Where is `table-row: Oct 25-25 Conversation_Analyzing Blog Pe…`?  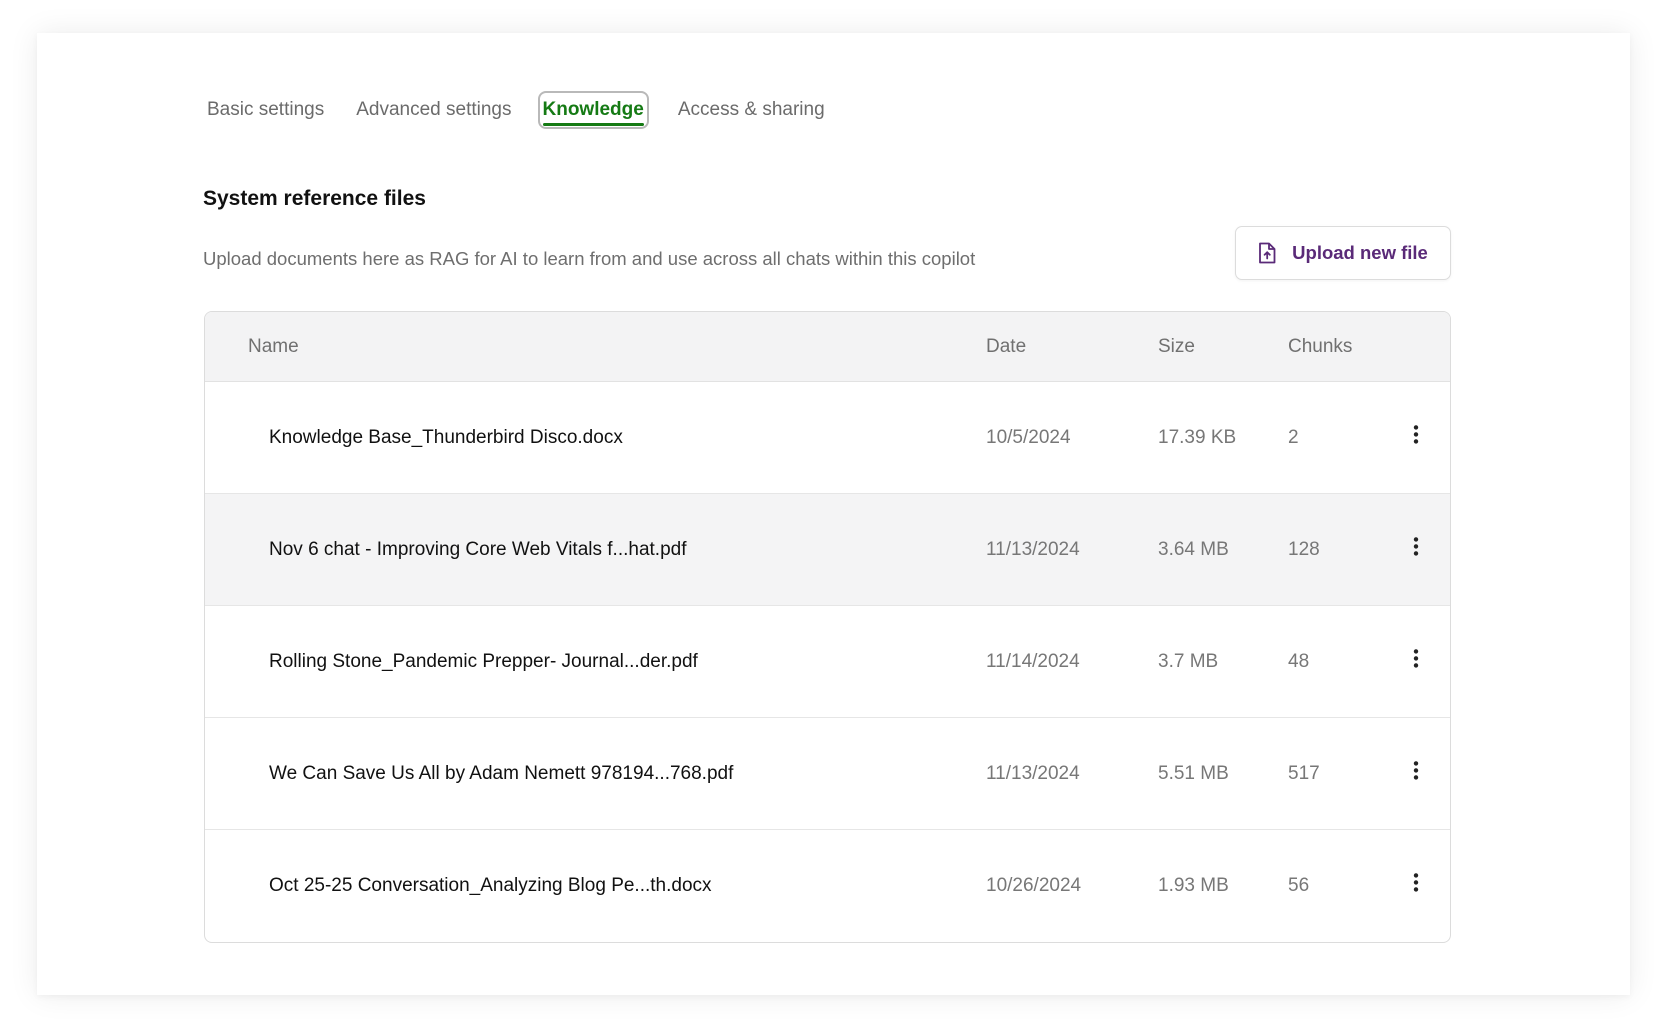 table-row: Oct 25-25 Conversation_Analyzing Blog Pe… is located at coordinates (827, 886).